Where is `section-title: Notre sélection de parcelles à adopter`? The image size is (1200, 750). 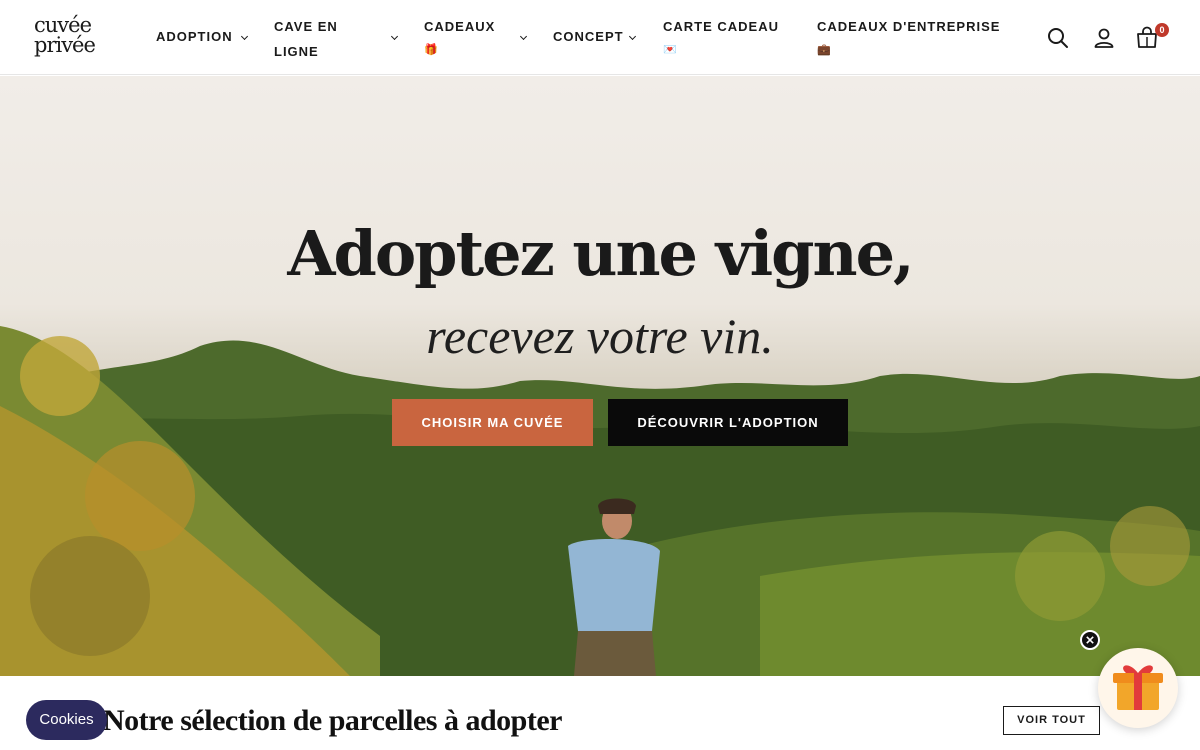
section-title: Notre sélection de parcelles à adopter is located at coordinates (332, 720).